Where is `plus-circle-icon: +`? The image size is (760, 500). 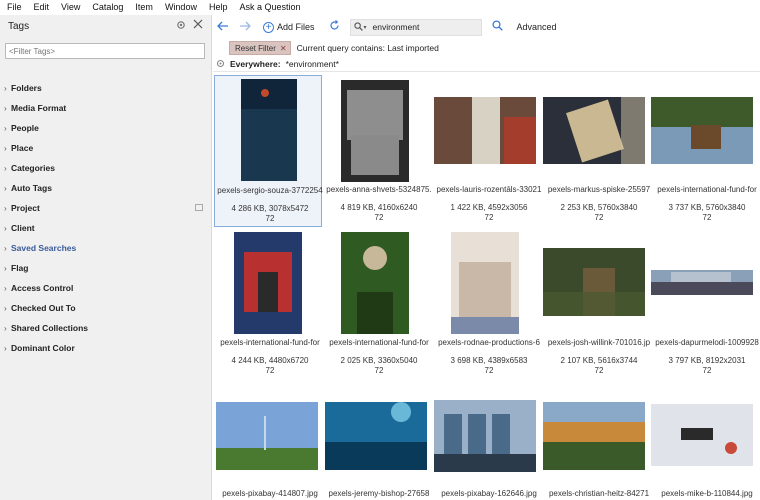 plus-circle-icon: + is located at coordinates (268, 27).